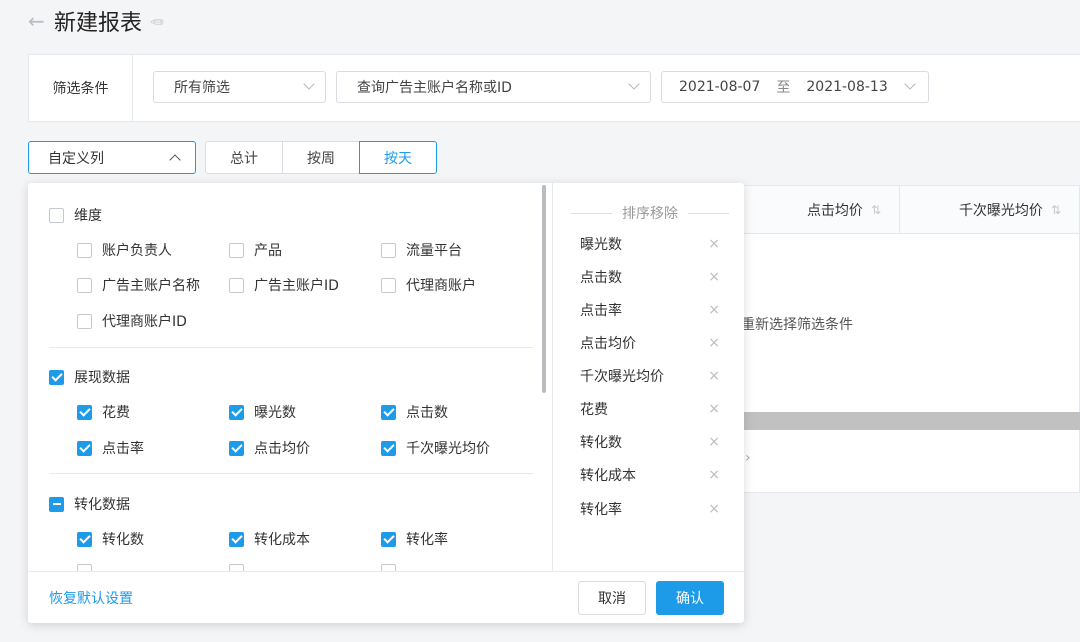 The image size is (1080, 642). I want to click on option-conversion-cost: 转化成本, so click(269, 539).